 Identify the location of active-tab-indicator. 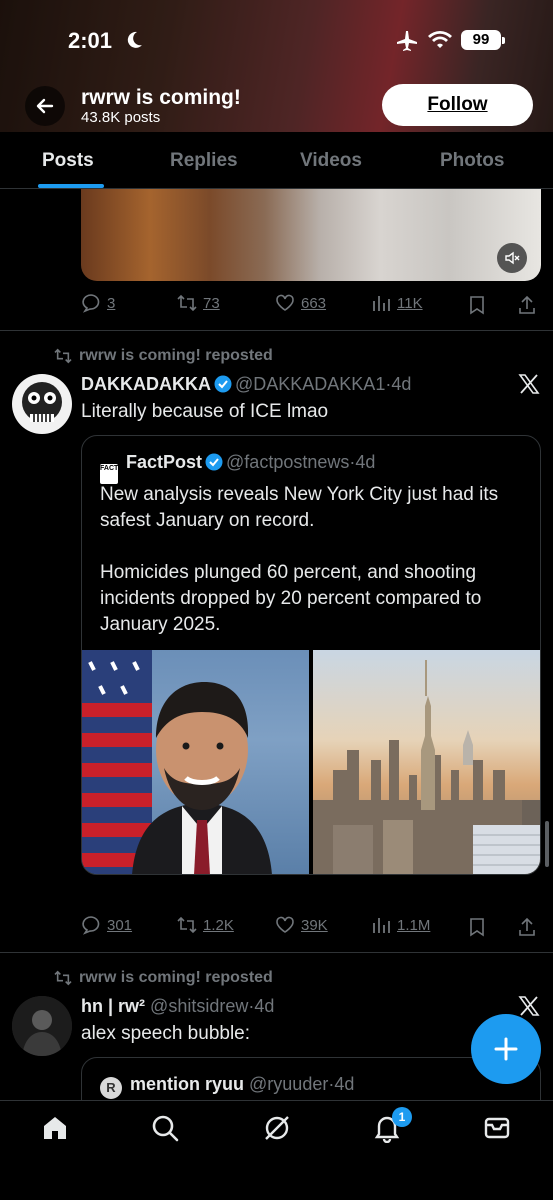
(71, 186).